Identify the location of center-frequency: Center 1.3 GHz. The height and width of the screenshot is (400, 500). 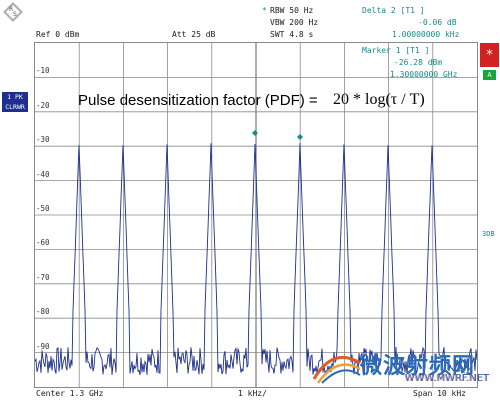
(70, 393).